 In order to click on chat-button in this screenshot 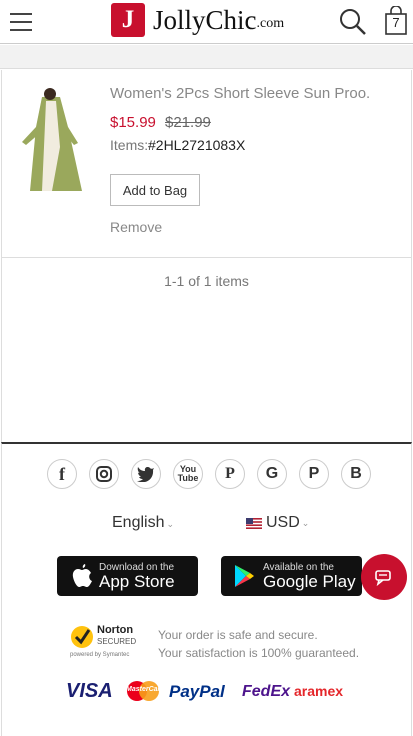, I will do `click(384, 577)`.